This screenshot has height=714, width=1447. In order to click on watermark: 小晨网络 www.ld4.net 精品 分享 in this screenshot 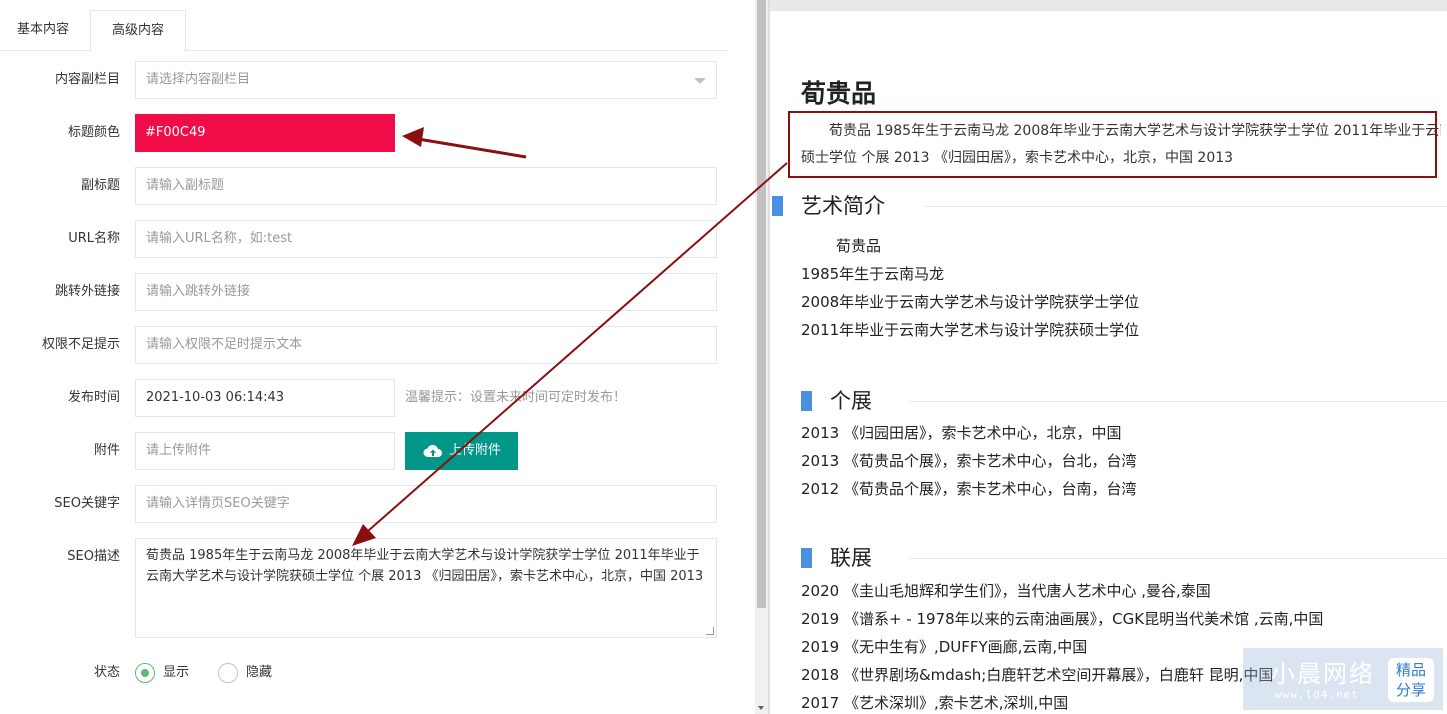, I will do `click(1343, 679)`.